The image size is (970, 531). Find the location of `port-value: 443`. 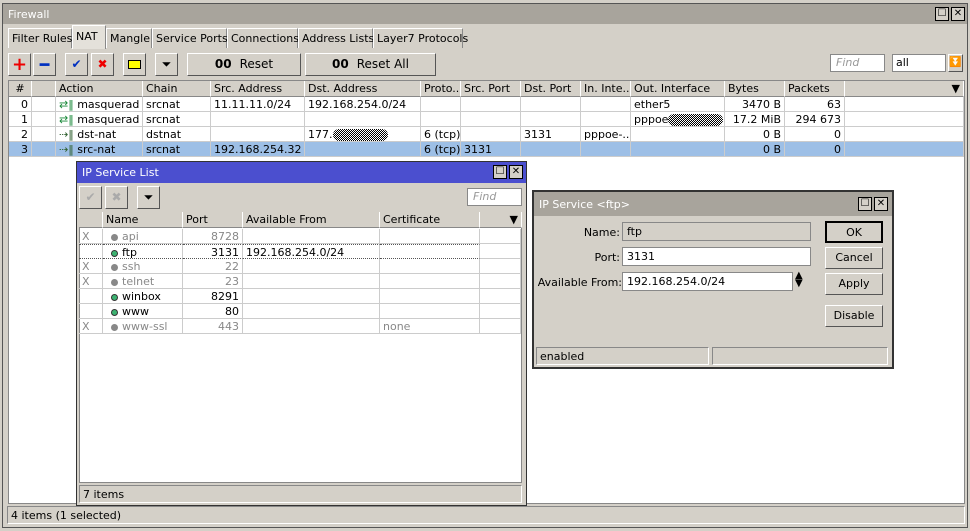

port-value: 443 is located at coordinates (228, 326).